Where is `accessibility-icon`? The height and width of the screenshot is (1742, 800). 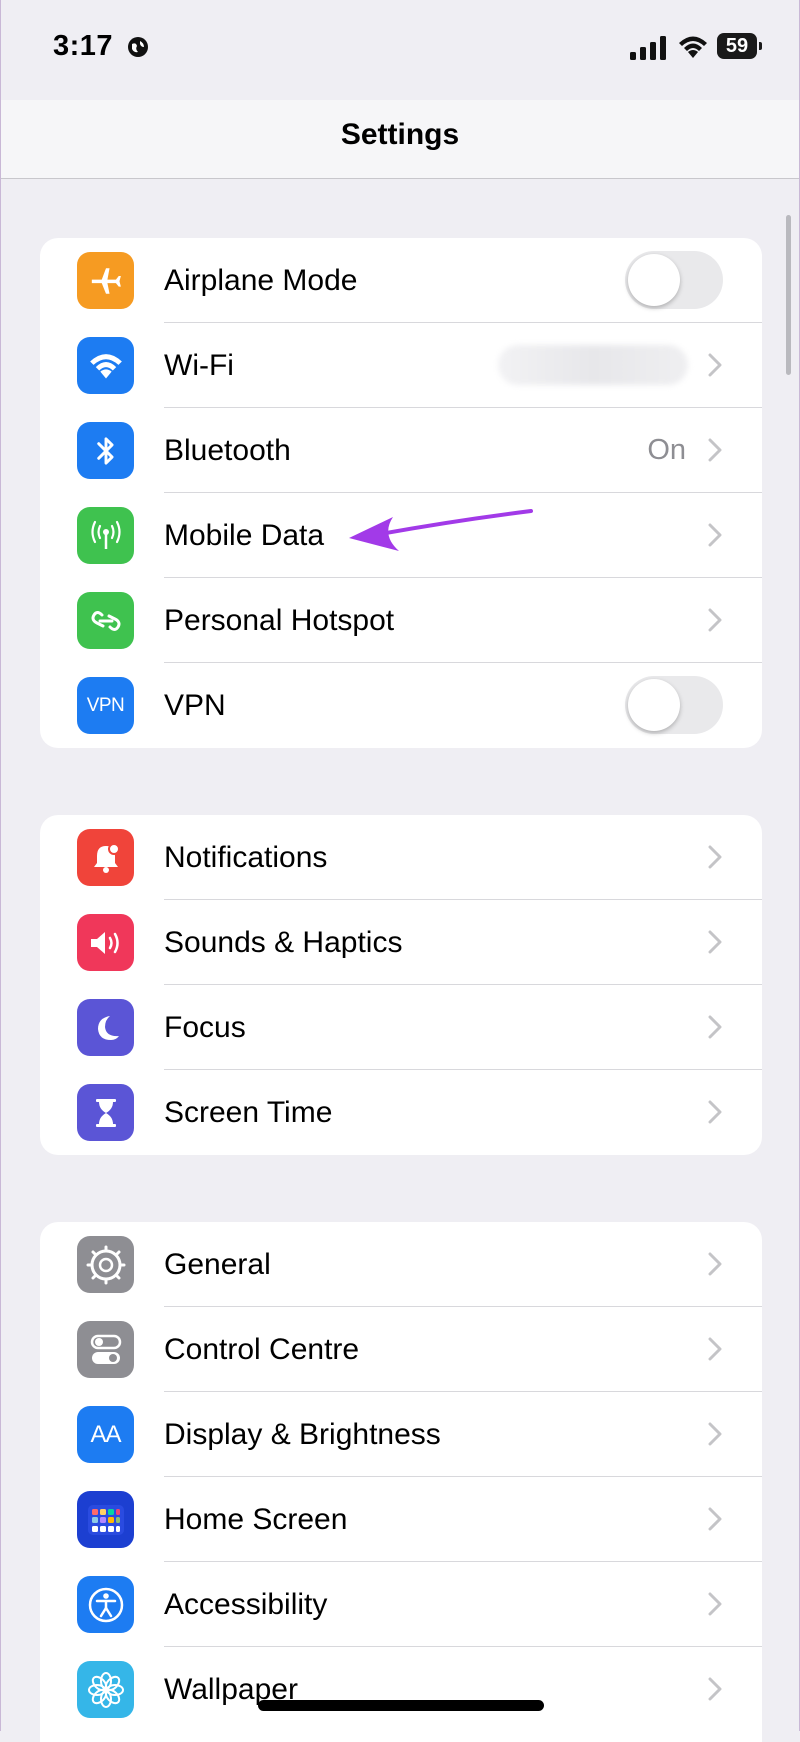
accessibility-icon is located at coordinates (105, 1604).